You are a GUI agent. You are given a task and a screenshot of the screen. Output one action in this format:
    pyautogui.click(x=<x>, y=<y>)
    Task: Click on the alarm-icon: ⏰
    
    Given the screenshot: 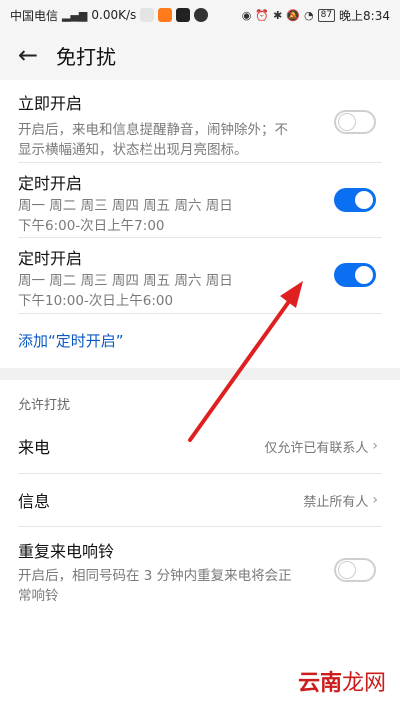 What is the action you would take?
    pyautogui.click(x=262, y=15)
    